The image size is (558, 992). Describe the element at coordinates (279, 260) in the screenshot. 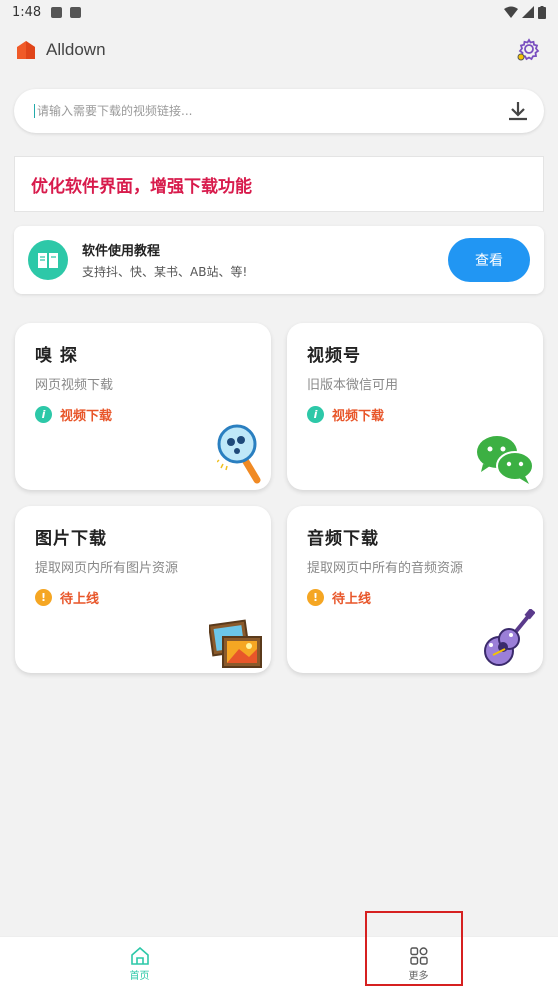

I see `tutorial-card: 软件使用教程 支持抖、快、某书、AB站、等! 查看` at that location.